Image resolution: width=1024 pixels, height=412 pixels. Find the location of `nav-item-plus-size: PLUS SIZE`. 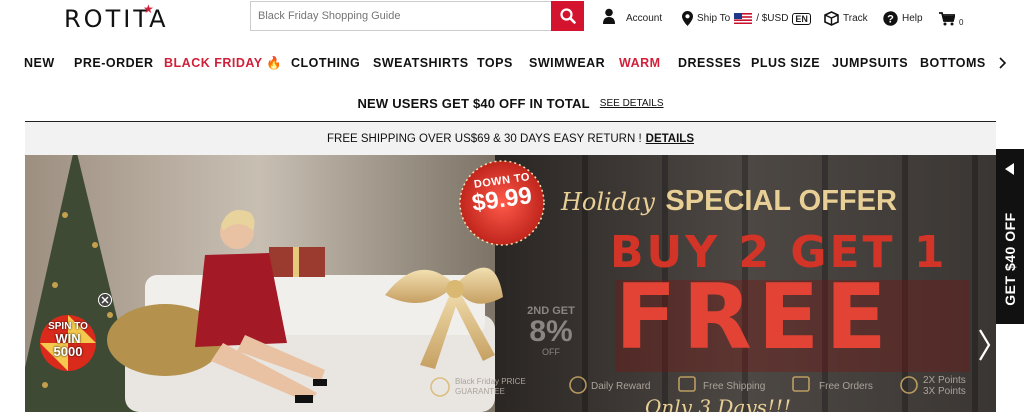

nav-item-plus-size: PLUS SIZE is located at coordinates (785, 63).